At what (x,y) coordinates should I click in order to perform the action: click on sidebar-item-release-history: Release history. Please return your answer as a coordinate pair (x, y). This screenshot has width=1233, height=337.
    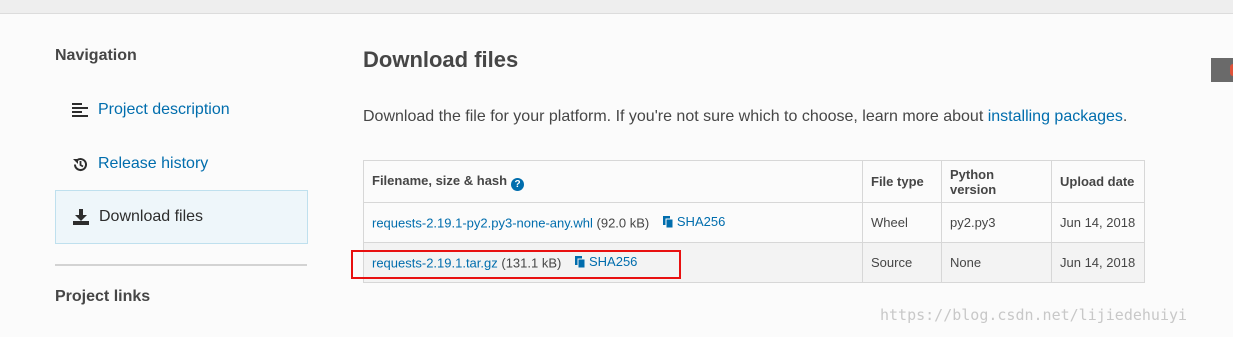
    Looking at the image, I should click on (181, 164).